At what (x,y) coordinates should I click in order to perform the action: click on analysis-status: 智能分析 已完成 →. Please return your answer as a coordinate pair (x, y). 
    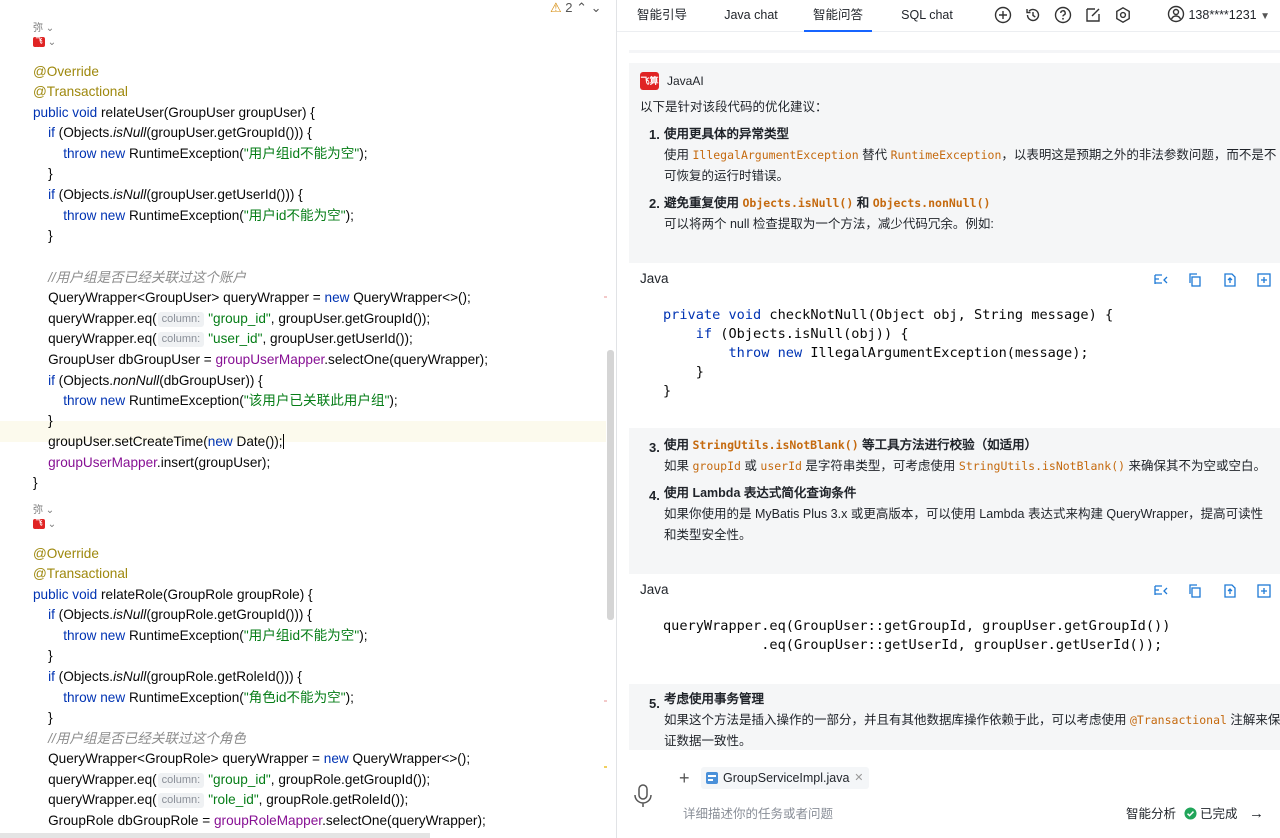
    Looking at the image, I should click on (1195, 812).